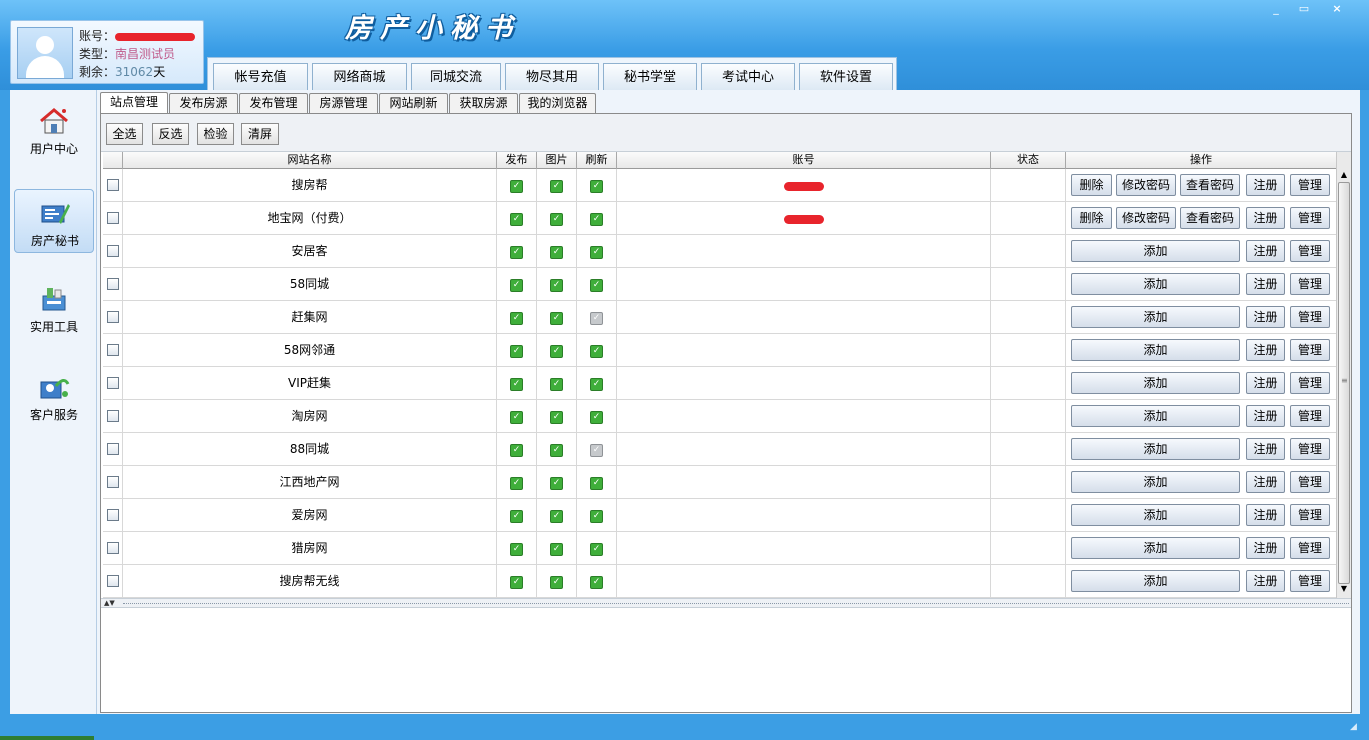 This screenshot has height=740, width=1369. What do you see at coordinates (719, 581) in the screenshot?
I see `table-row: 搜房帮无线 ✓ ✓ ✓ 添加 注册 管理` at bounding box center [719, 581].